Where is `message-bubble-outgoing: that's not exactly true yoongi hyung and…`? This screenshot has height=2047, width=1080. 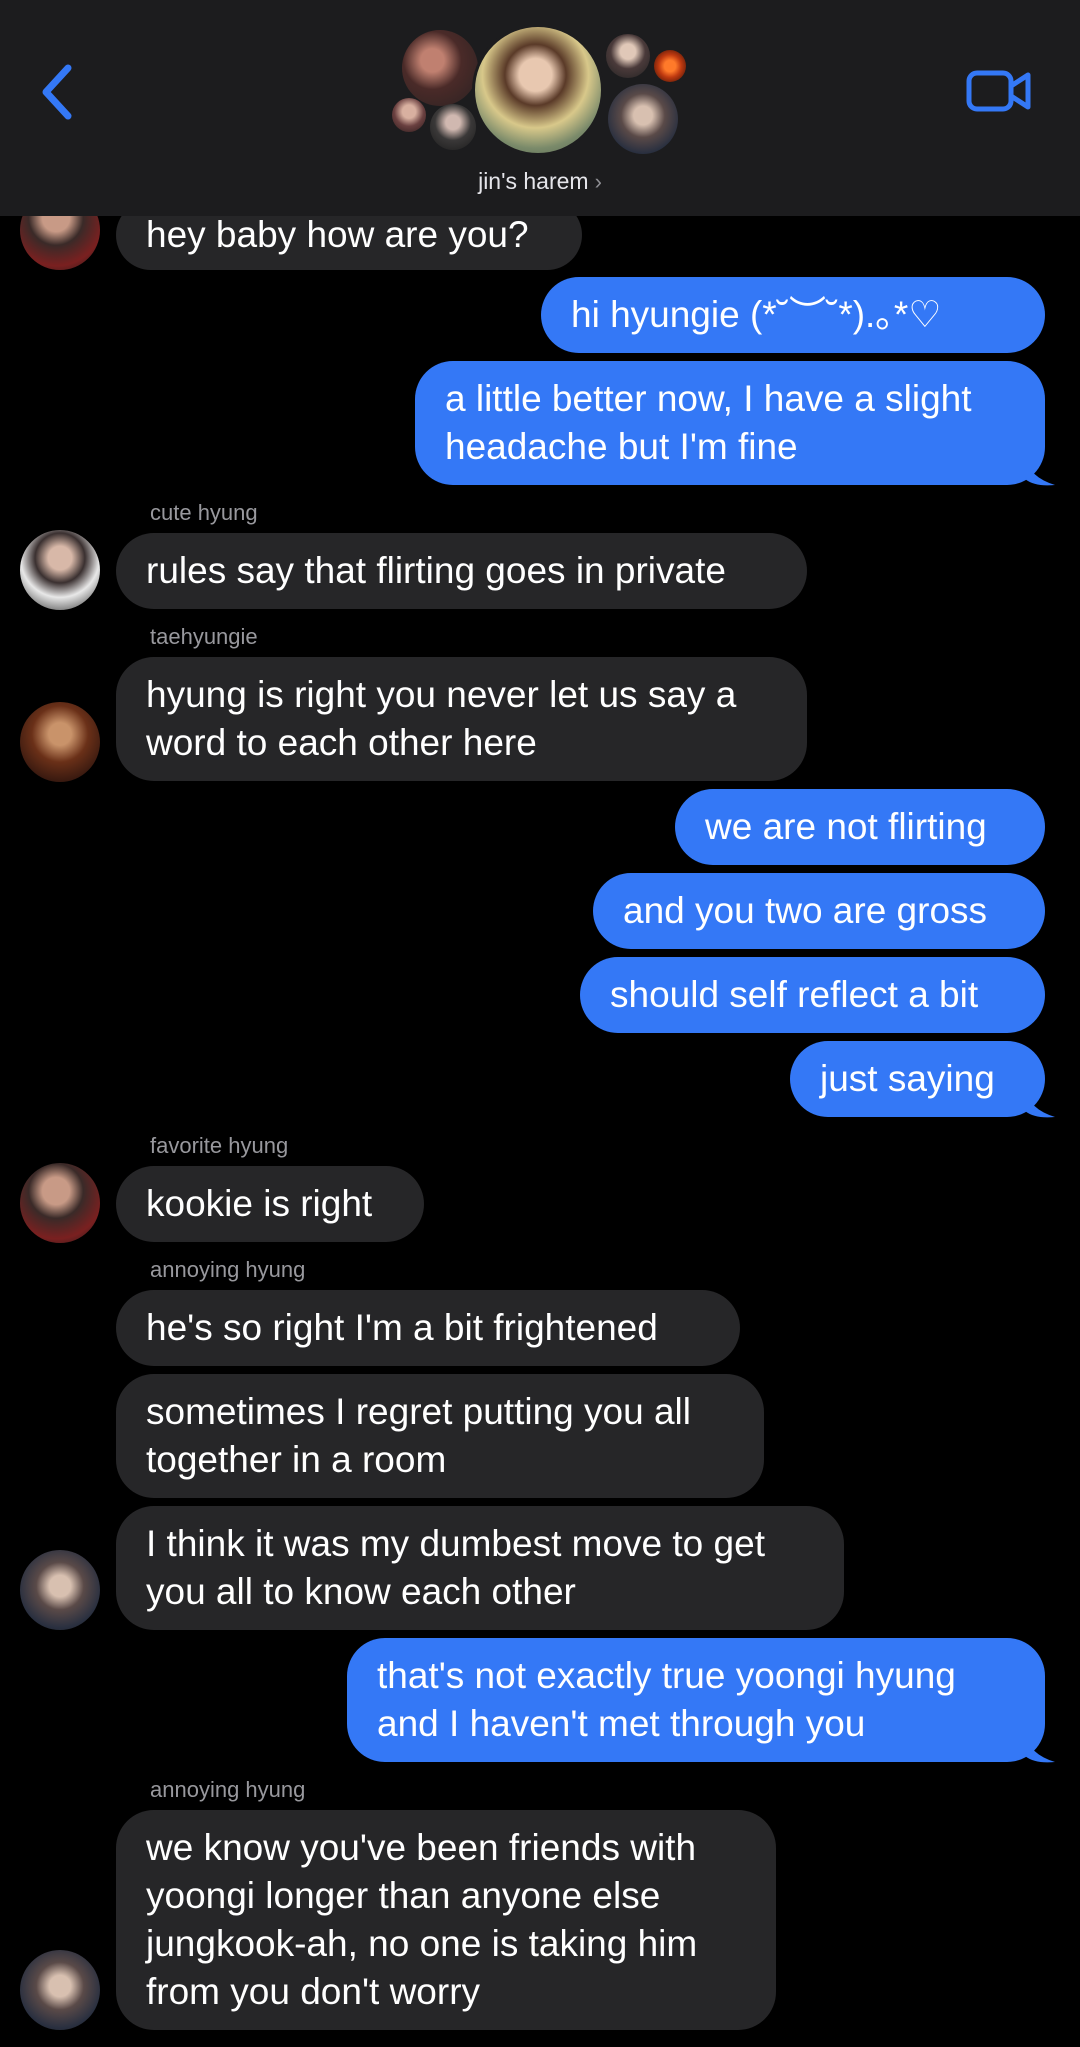 message-bubble-outgoing: that's not exactly true yoongi hyung and… is located at coordinates (696, 1700).